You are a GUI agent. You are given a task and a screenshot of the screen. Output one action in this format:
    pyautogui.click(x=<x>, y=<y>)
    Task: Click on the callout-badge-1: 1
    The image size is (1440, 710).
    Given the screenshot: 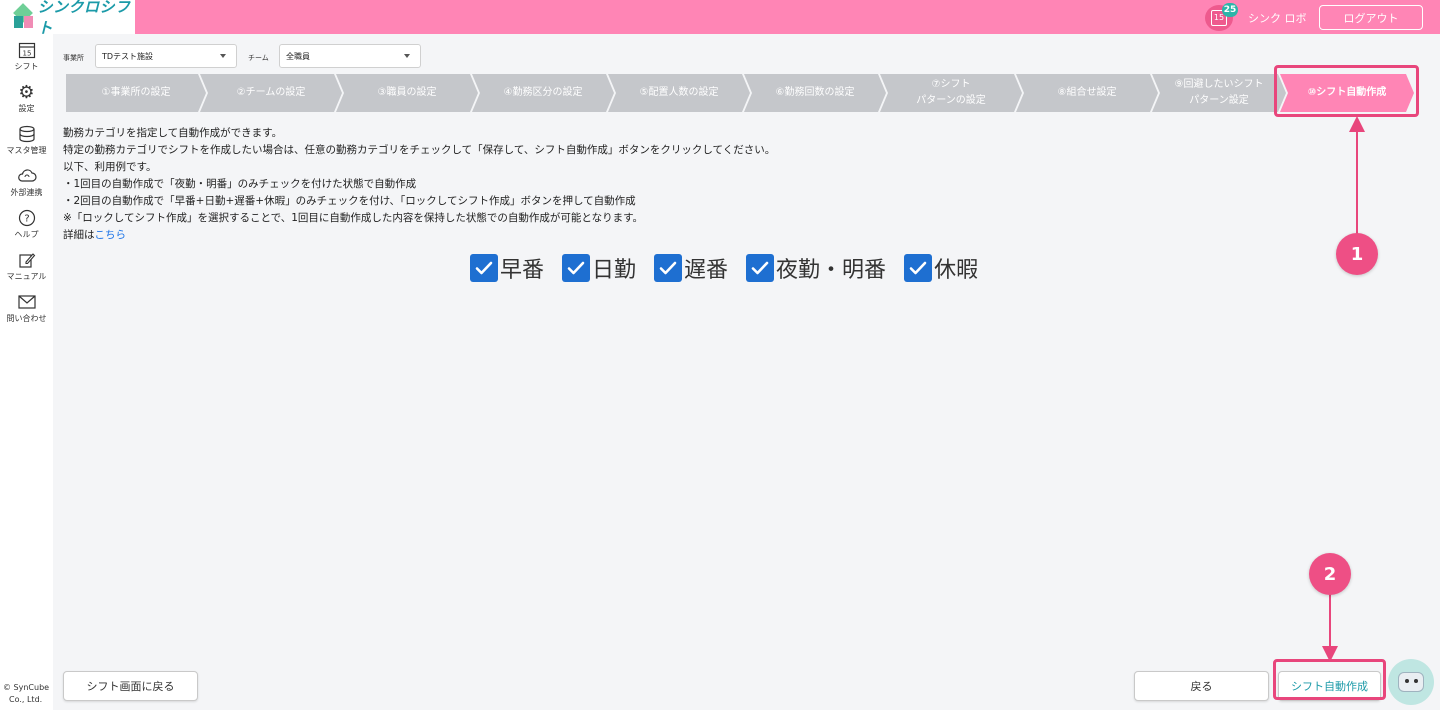 What is the action you would take?
    pyautogui.click(x=1357, y=254)
    